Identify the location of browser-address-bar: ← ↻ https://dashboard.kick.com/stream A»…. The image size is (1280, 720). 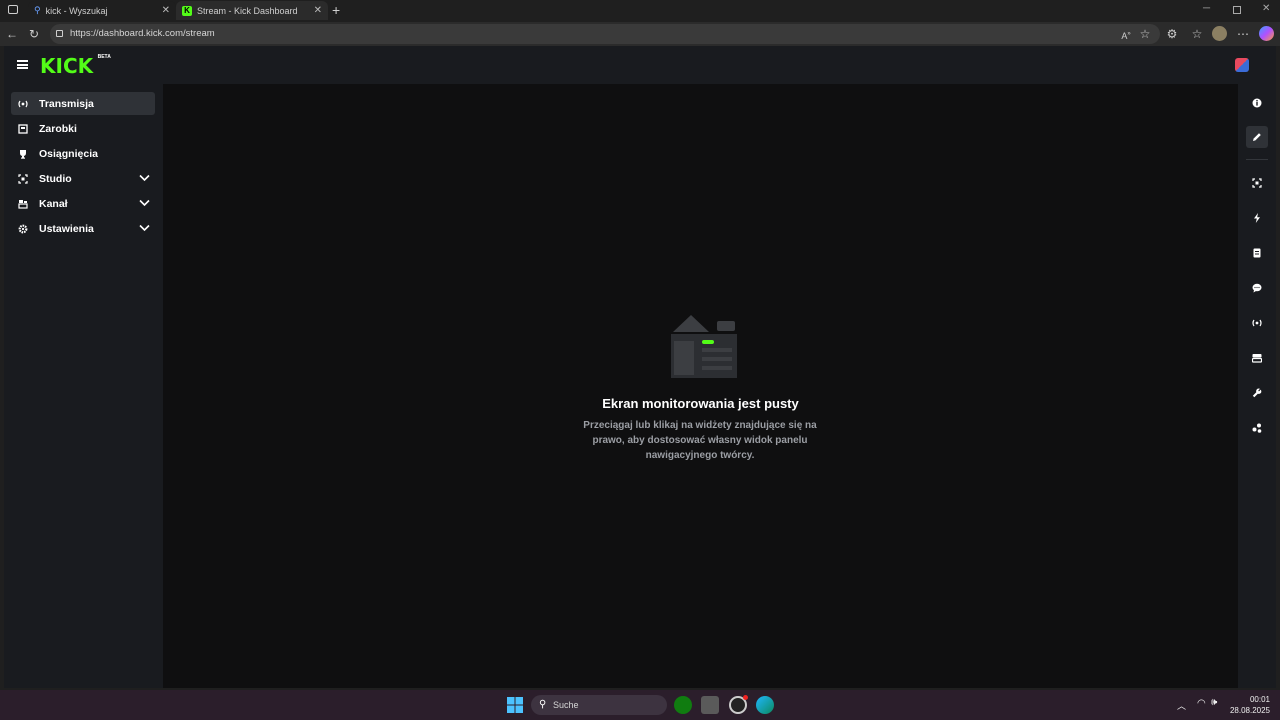
(640, 34).